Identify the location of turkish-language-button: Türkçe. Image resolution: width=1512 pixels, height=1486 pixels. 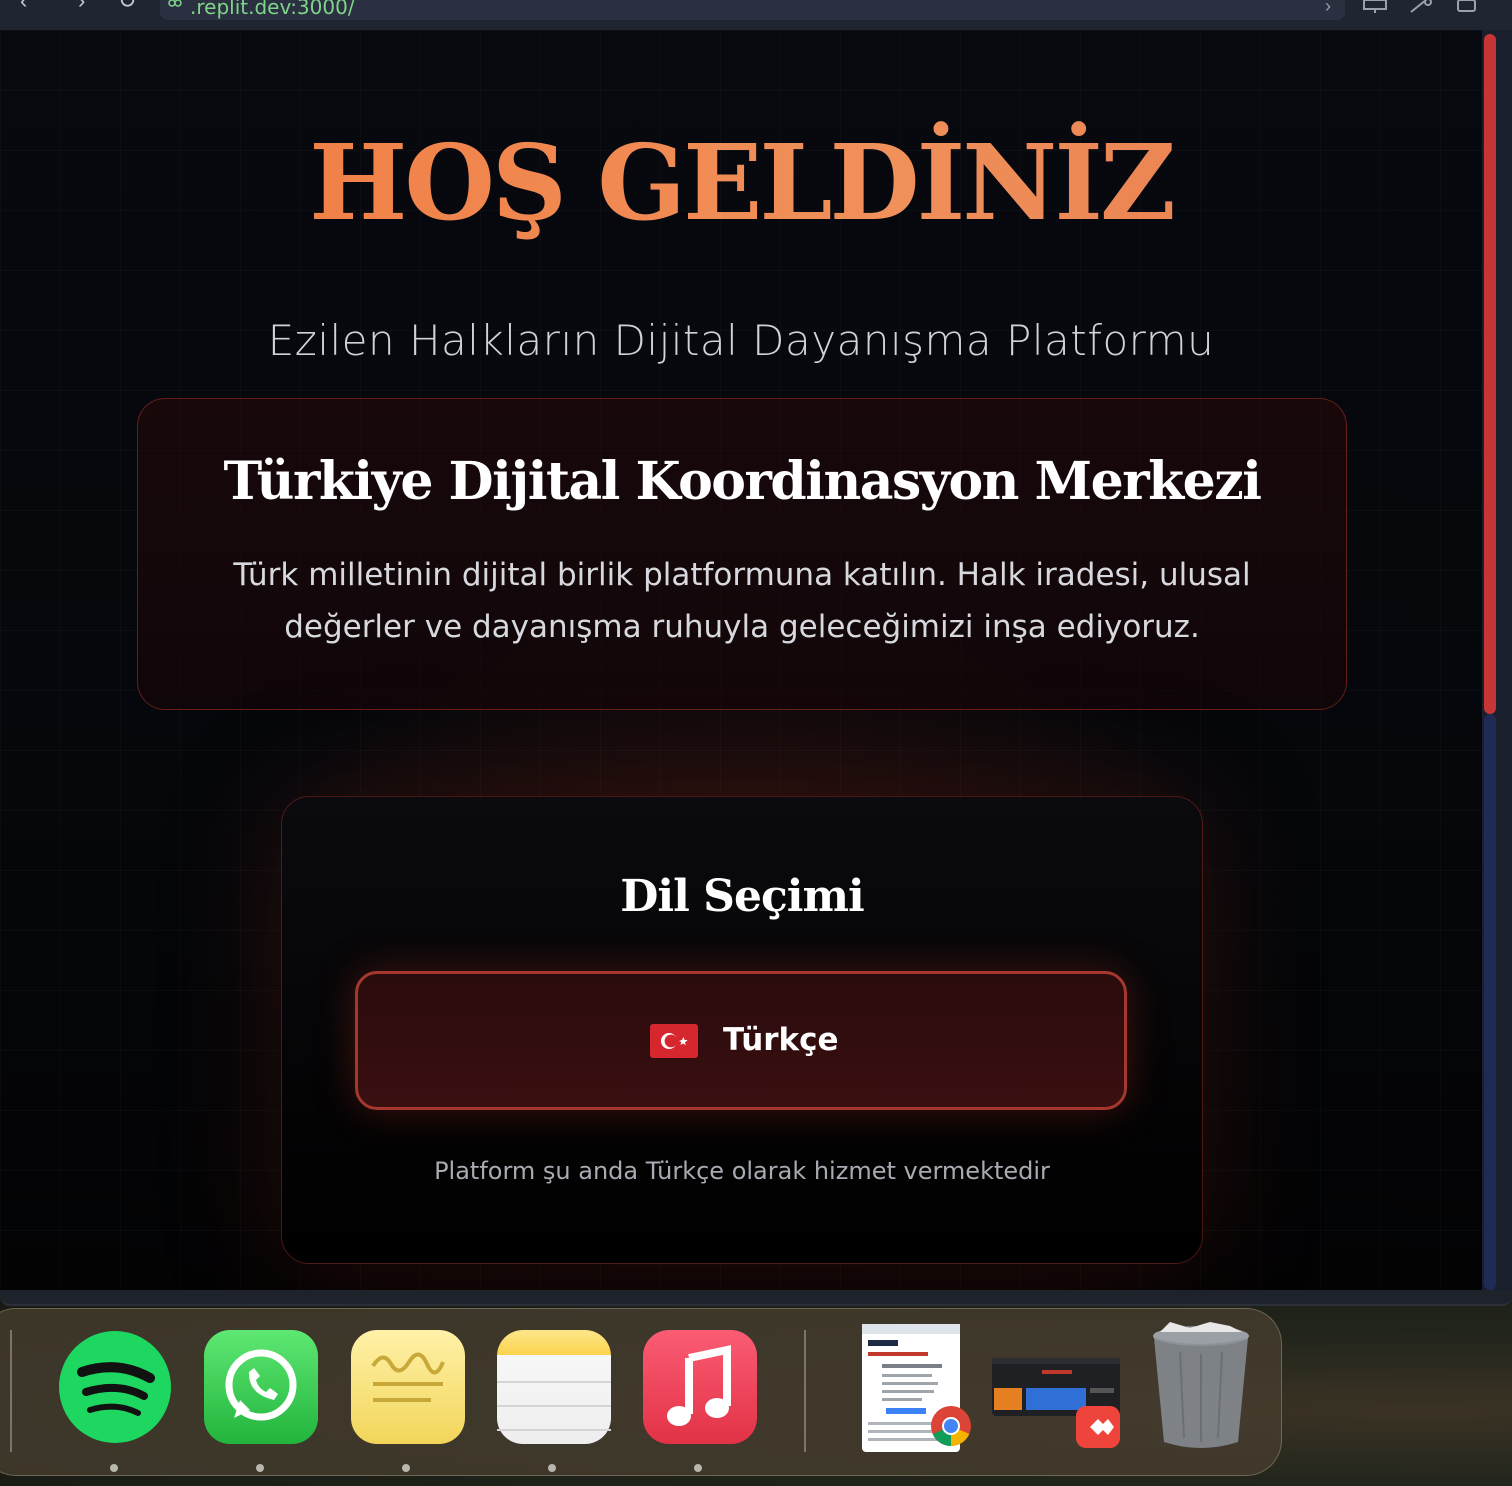
(741, 1040).